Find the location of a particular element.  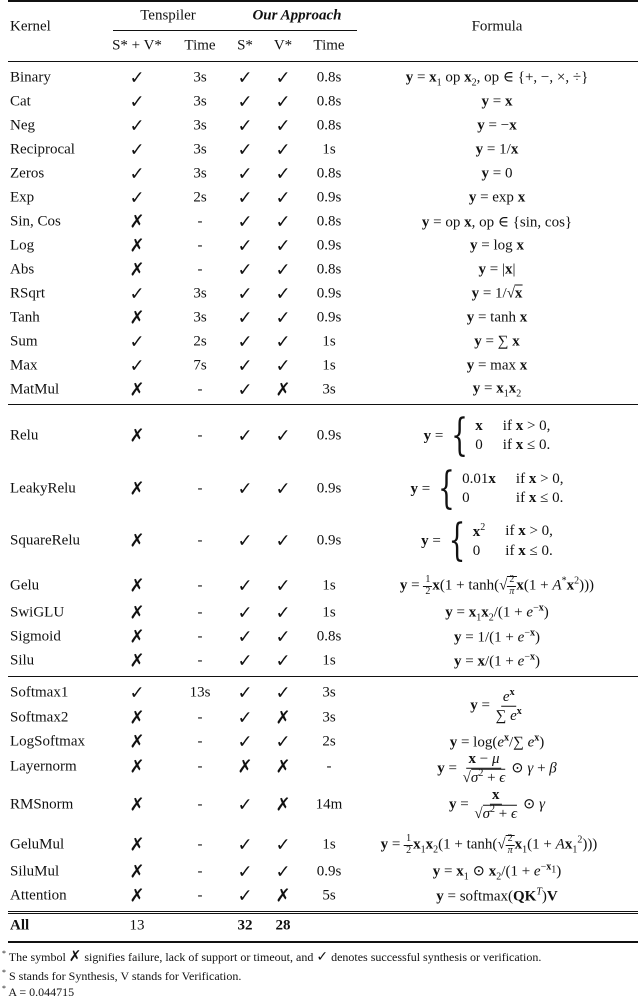

formula-abs: y = |x| is located at coordinates (497, 269).